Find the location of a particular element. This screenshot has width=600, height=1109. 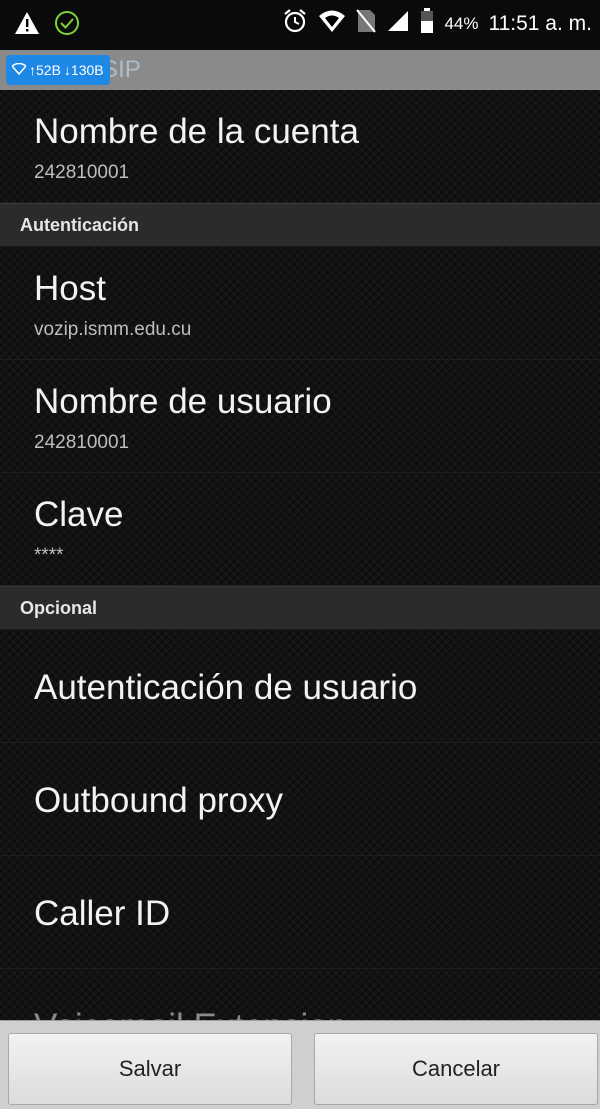

status-bar: 44% 11:51 a. m. is located at coordinates (300, 25).